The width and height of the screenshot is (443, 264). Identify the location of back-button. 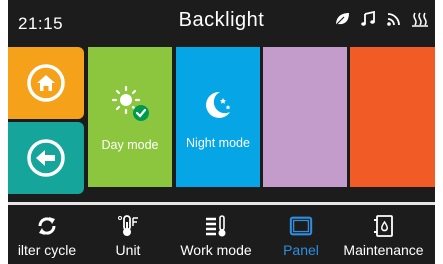
(46, 158).